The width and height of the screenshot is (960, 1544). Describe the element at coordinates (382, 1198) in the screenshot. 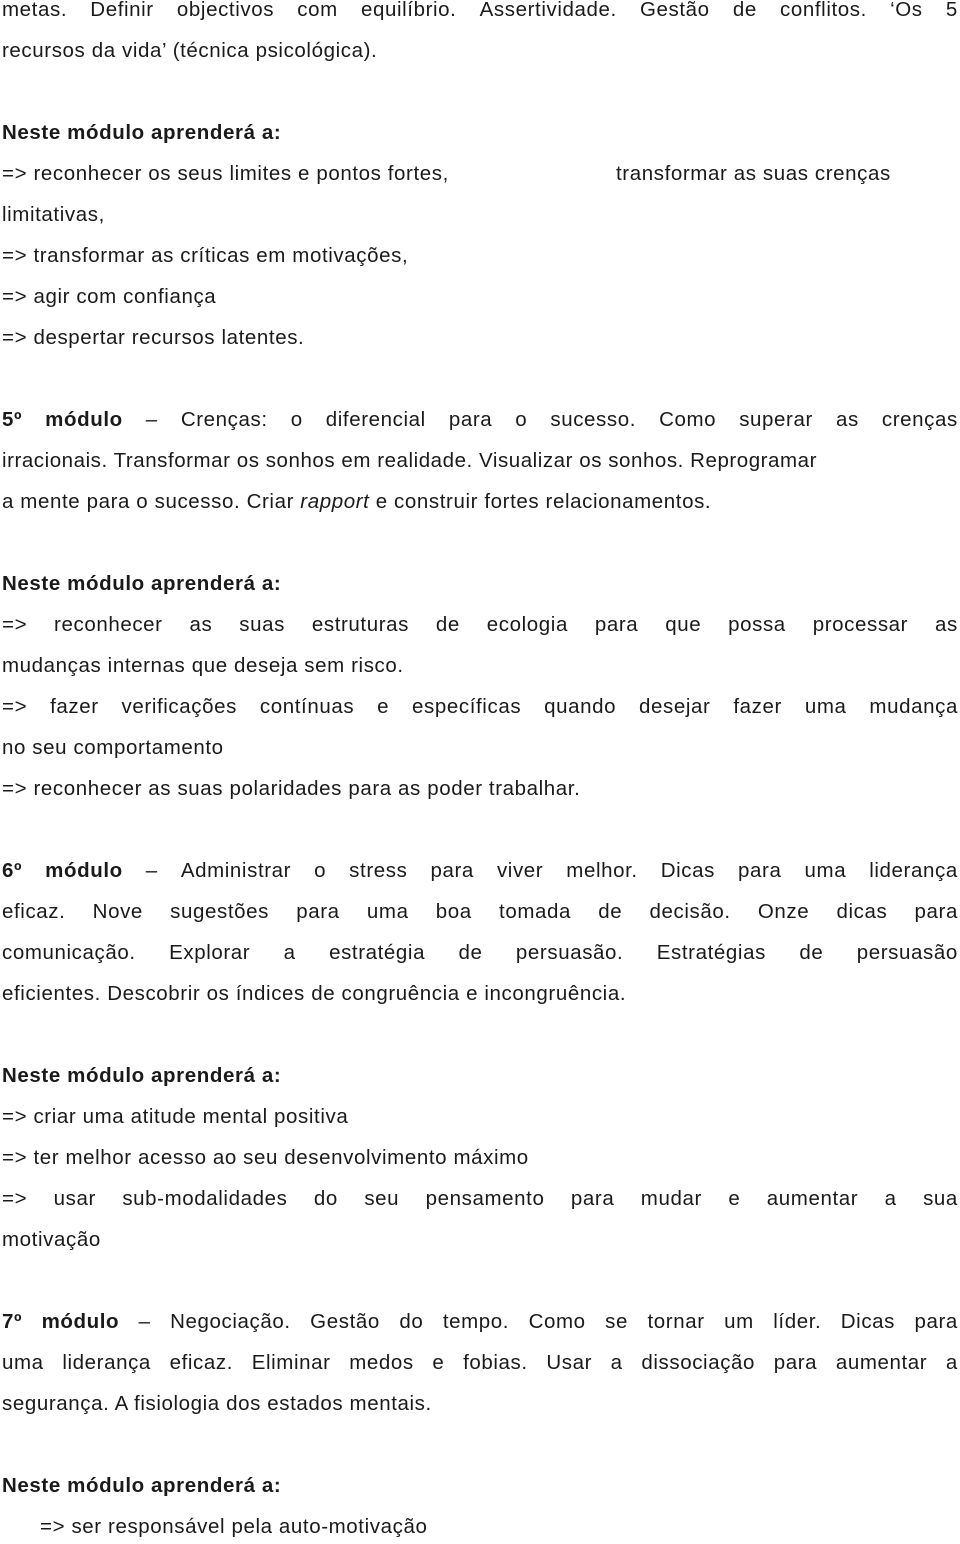

I see `word: seu` at that location.